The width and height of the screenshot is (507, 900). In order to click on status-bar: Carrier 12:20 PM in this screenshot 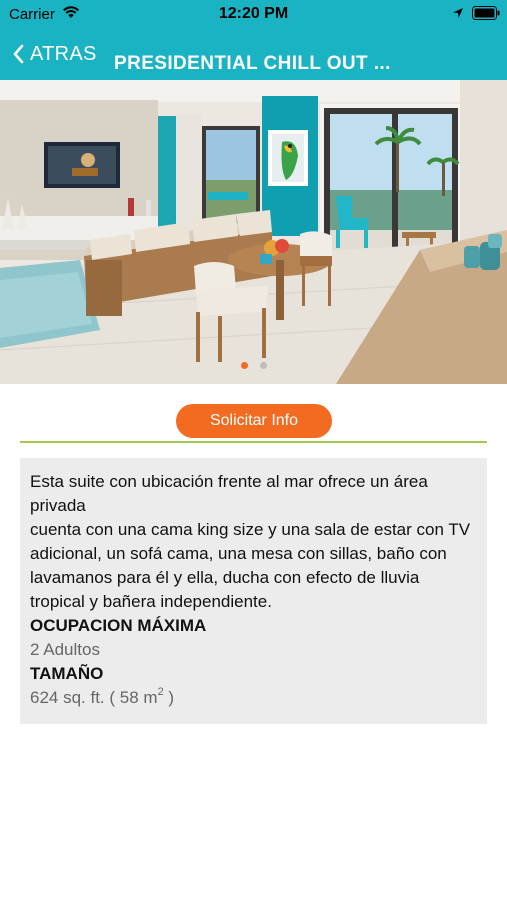, I will do `click(253, 14)`.